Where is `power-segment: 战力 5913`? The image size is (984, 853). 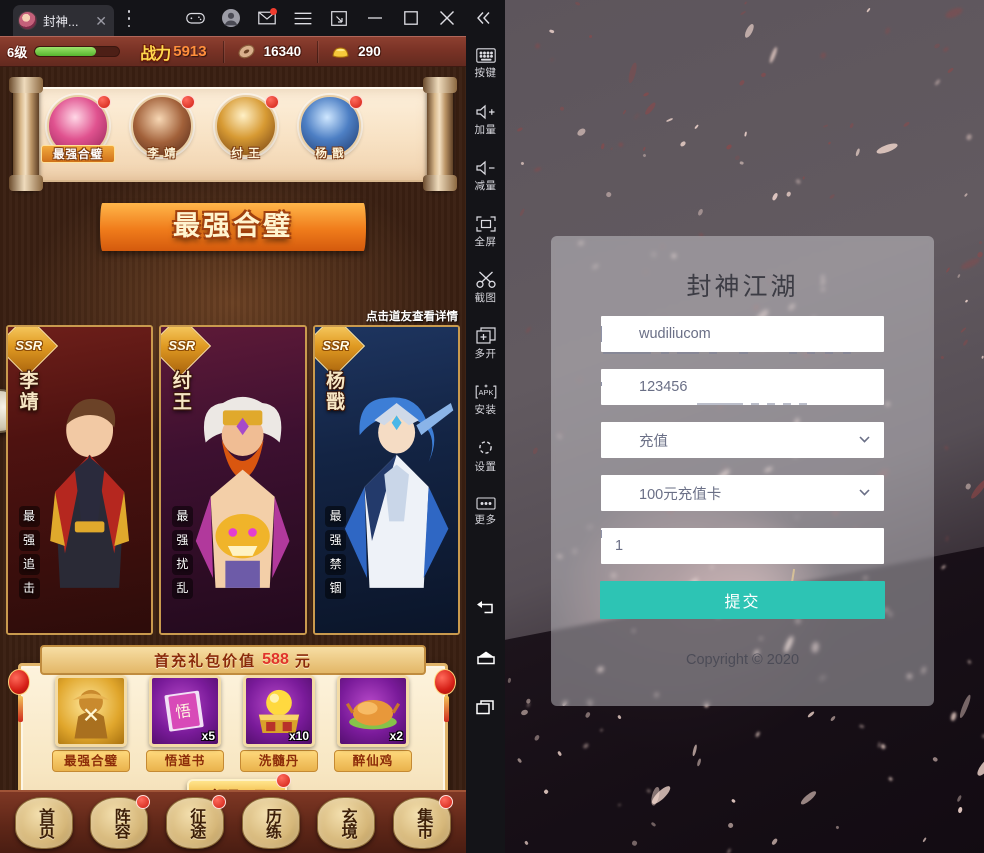 power-segment: 战力 5913 is located at coordinates (163, 51).